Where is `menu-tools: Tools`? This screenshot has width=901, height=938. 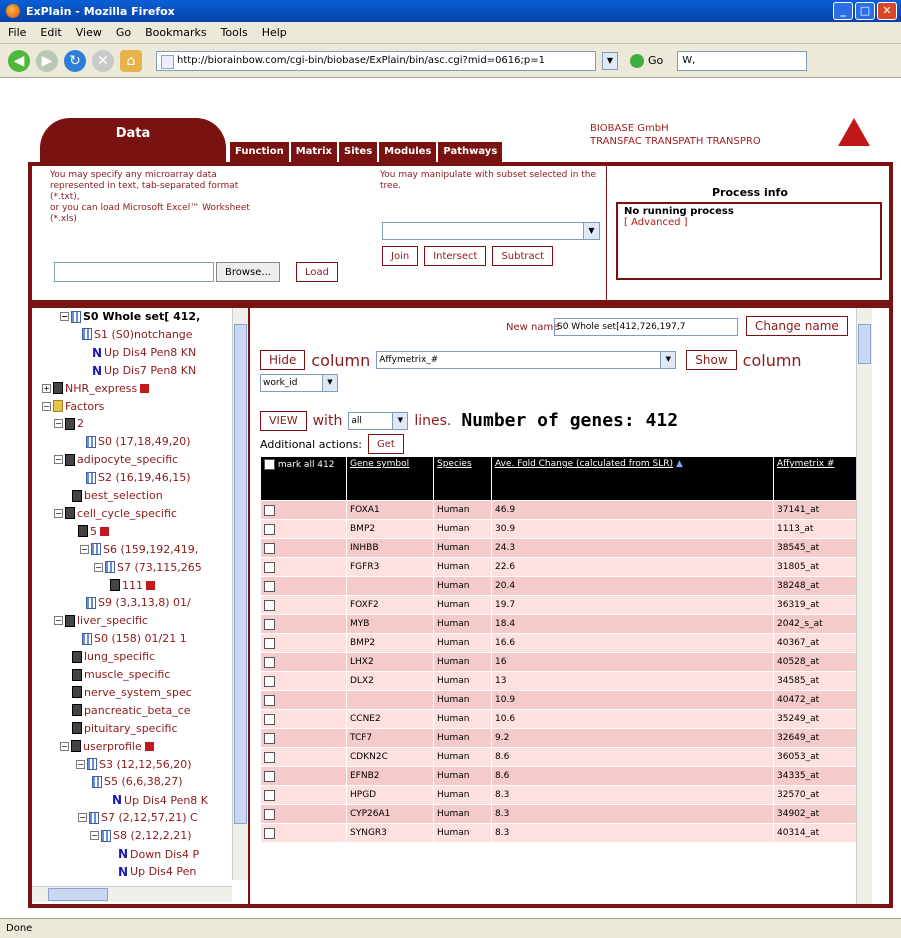 menu-tools: Tools is located at coordinates (234, 32).